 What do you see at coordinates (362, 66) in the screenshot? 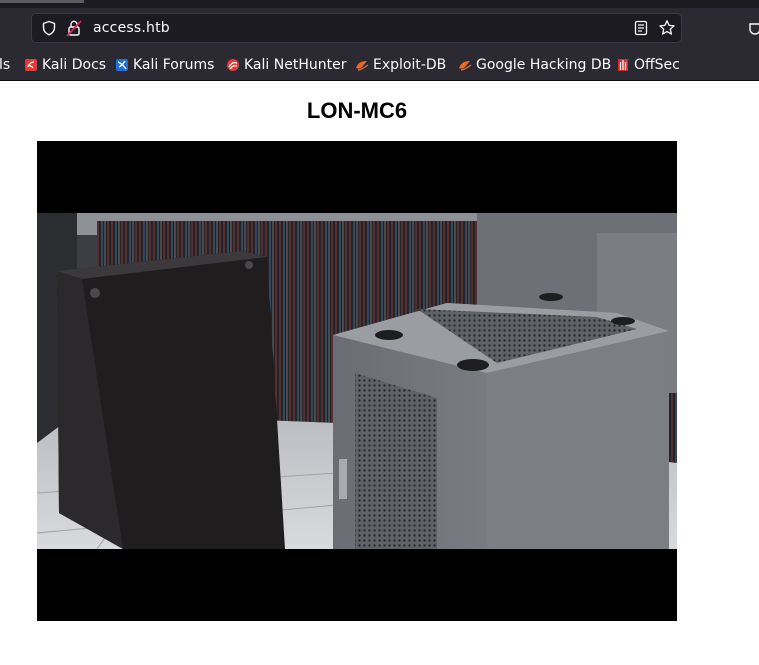
I see `exploit-db-icon` at bounding box center [362, 66].